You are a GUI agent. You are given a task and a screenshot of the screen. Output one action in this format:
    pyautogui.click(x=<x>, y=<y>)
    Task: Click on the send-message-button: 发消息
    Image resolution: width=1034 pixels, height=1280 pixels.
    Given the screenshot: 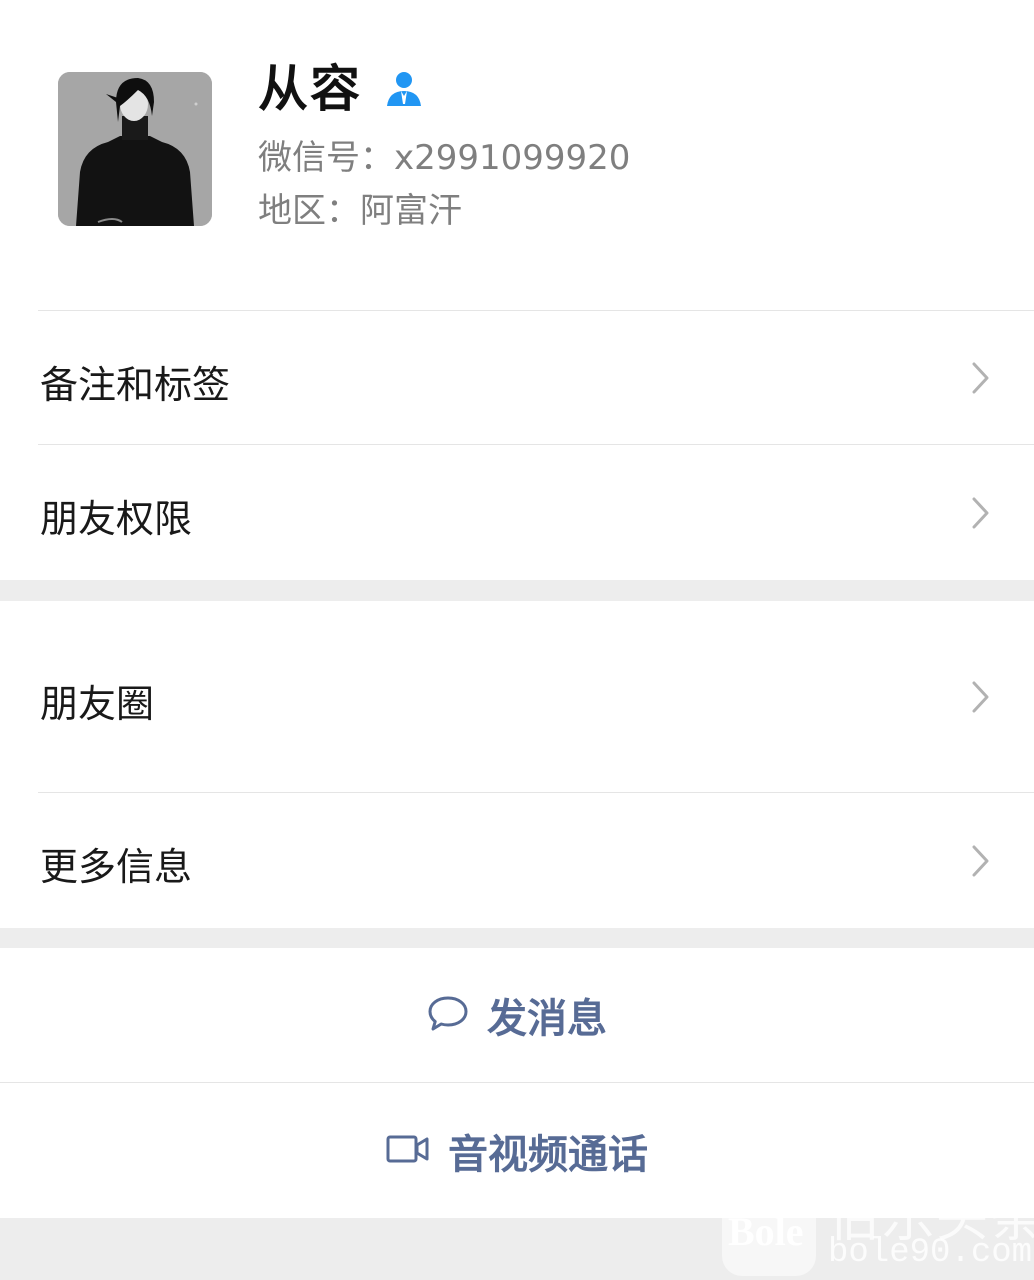 What is the action you would take?
    pyautogui.click(x=517, y=1015)
    